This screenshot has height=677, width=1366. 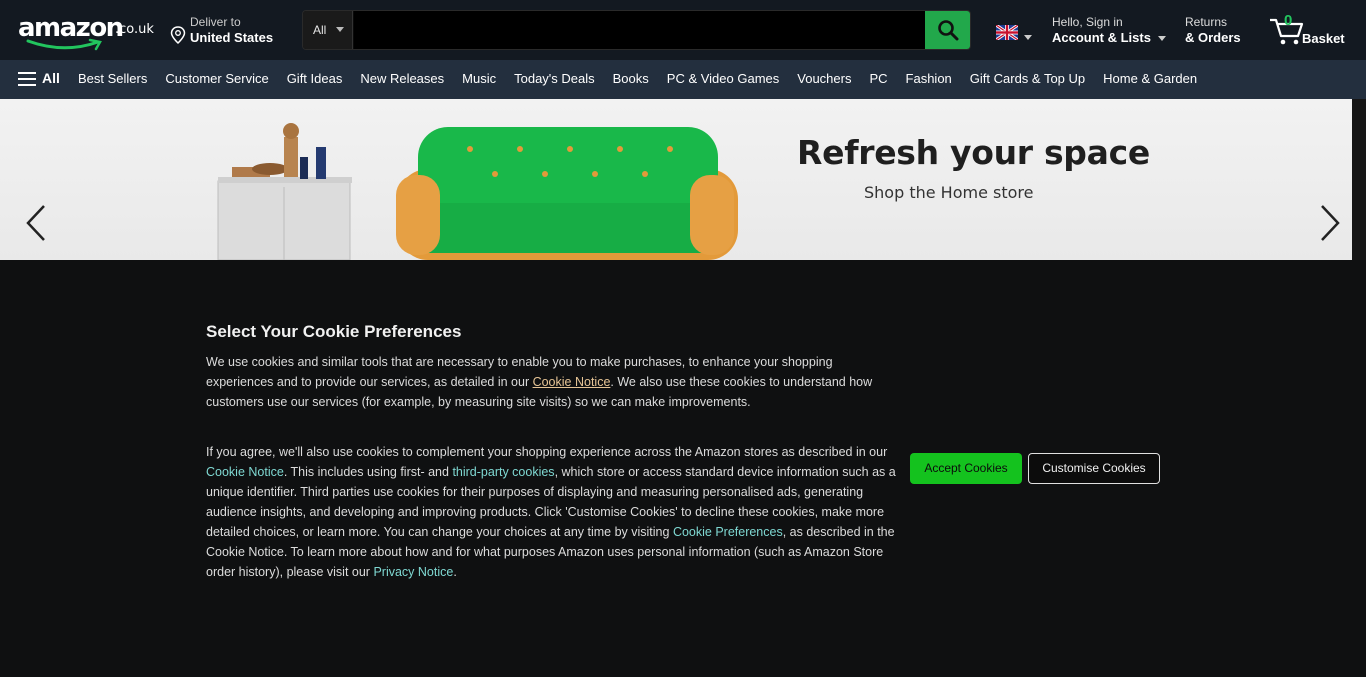 What do you see at coordinates (477, 191) in the screenshot?
I see `hero-illustration` at bounding box center [477, 191].